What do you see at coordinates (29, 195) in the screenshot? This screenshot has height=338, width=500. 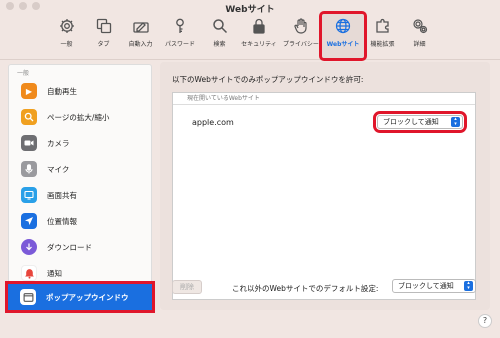 I see `screen-share-icon` at bounding box center [29, 195].